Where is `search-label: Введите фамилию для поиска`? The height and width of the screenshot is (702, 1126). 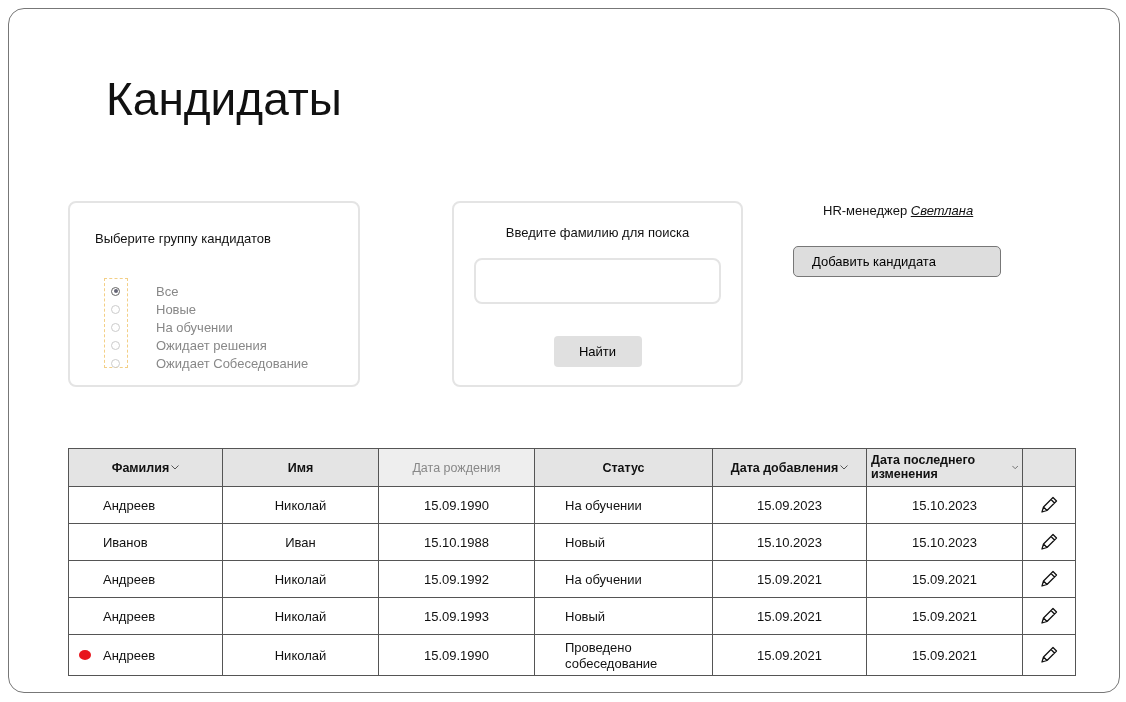
search-label: Введите фамилию для поиска is located at coordinates (597, 232).